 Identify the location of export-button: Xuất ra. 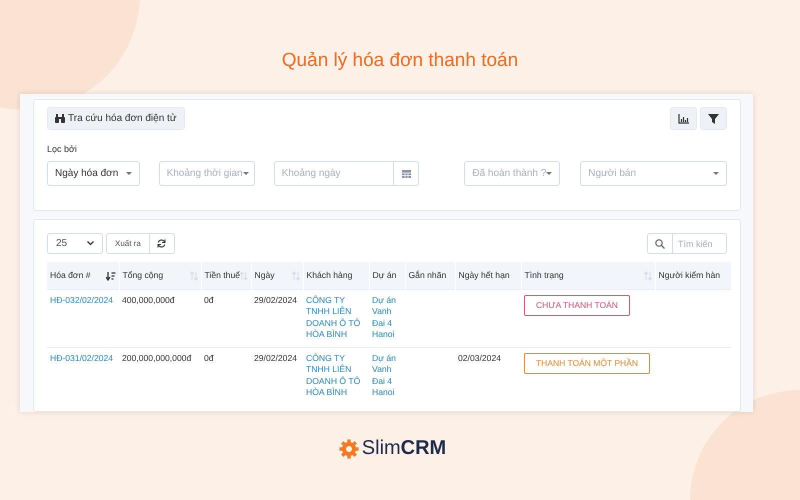
(128, 243).